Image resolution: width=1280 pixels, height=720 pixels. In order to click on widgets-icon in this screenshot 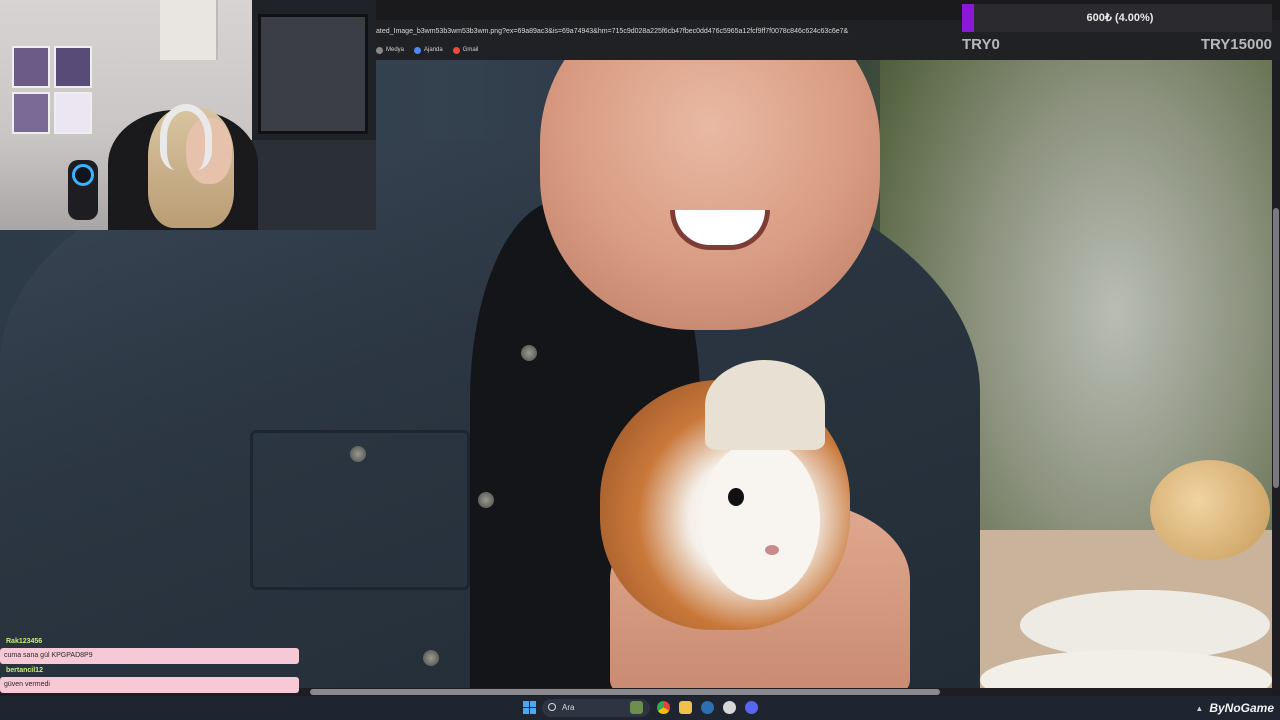, I will do `click(636, 707)`.